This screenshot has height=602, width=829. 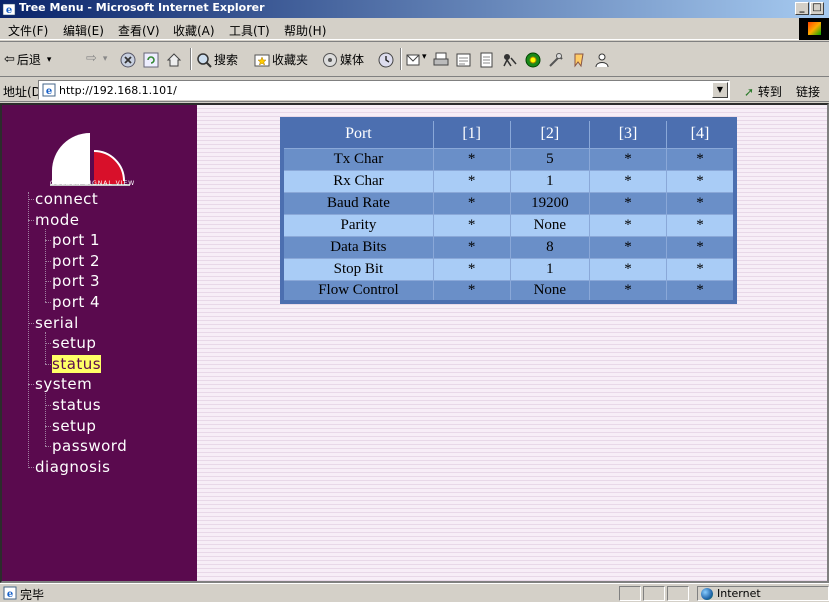 I want to click on table-cell: 1, so click(x=550, y=269).